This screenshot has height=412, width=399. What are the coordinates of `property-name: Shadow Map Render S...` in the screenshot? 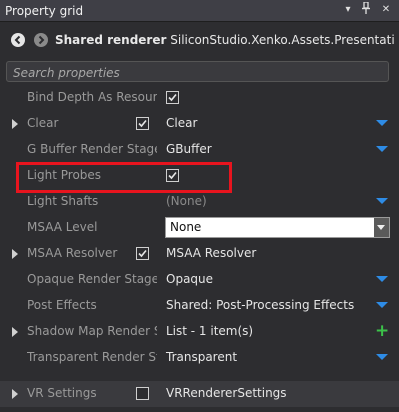 It's located at (92, 331).